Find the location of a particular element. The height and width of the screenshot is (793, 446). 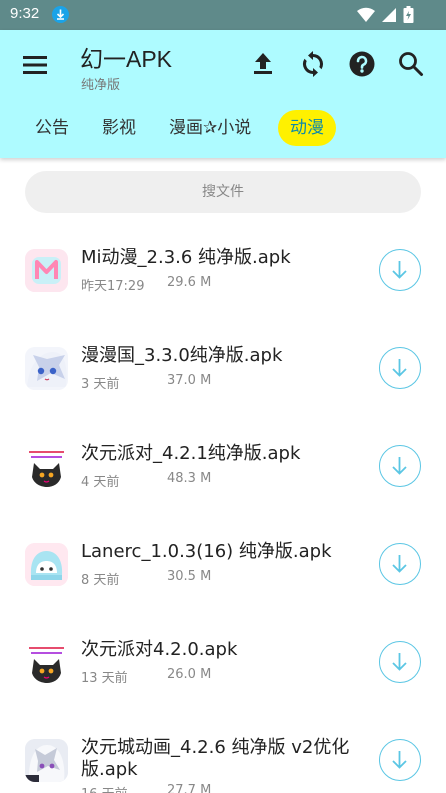

list-item: 次元城动画_4.2.6 纯净版 v2优化版.apk 16 天前 27.7 M is located at coordinates (223, 752).